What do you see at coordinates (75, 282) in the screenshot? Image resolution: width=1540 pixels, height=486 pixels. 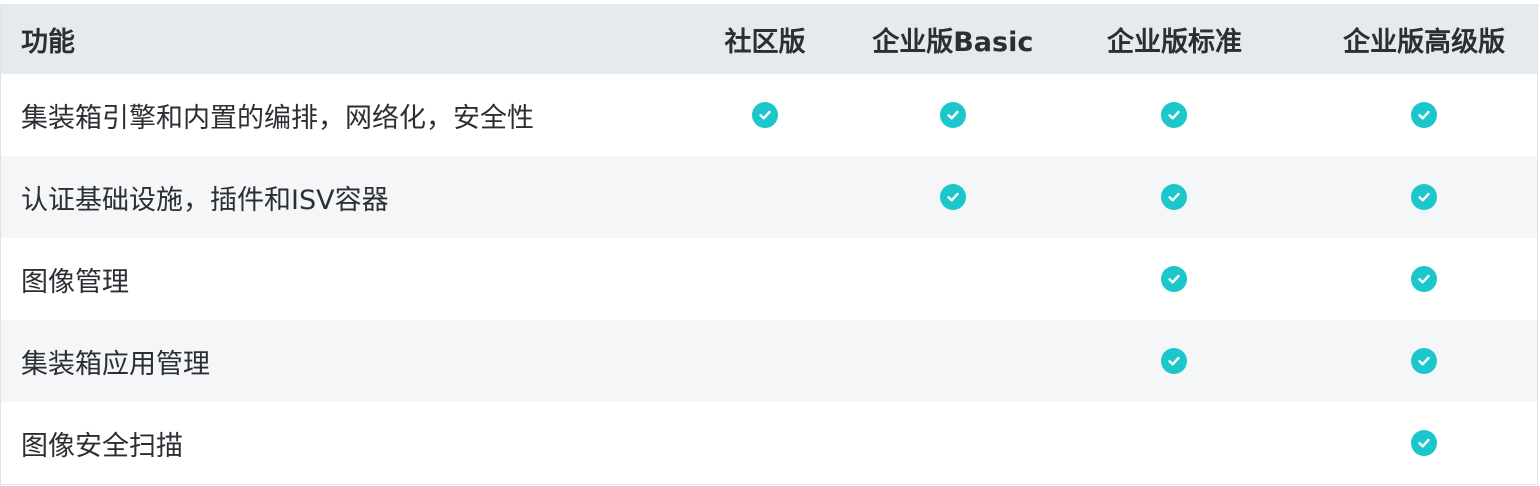 I see `feature-label: 图像管理` at bounding box center [75, 282].